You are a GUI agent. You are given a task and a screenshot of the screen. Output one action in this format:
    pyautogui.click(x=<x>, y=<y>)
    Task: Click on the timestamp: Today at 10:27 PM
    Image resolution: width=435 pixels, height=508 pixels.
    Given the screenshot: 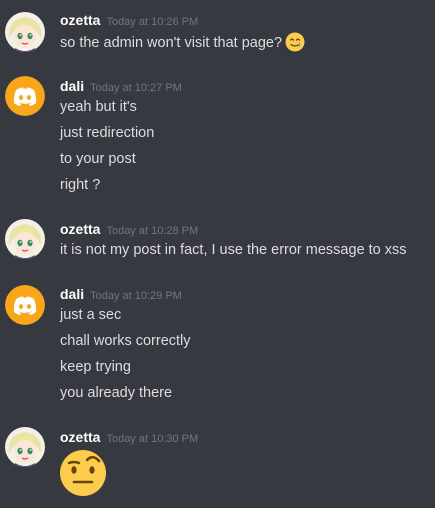 What is the action you would take?
    pyautogui.click(x=136, y=88)
    